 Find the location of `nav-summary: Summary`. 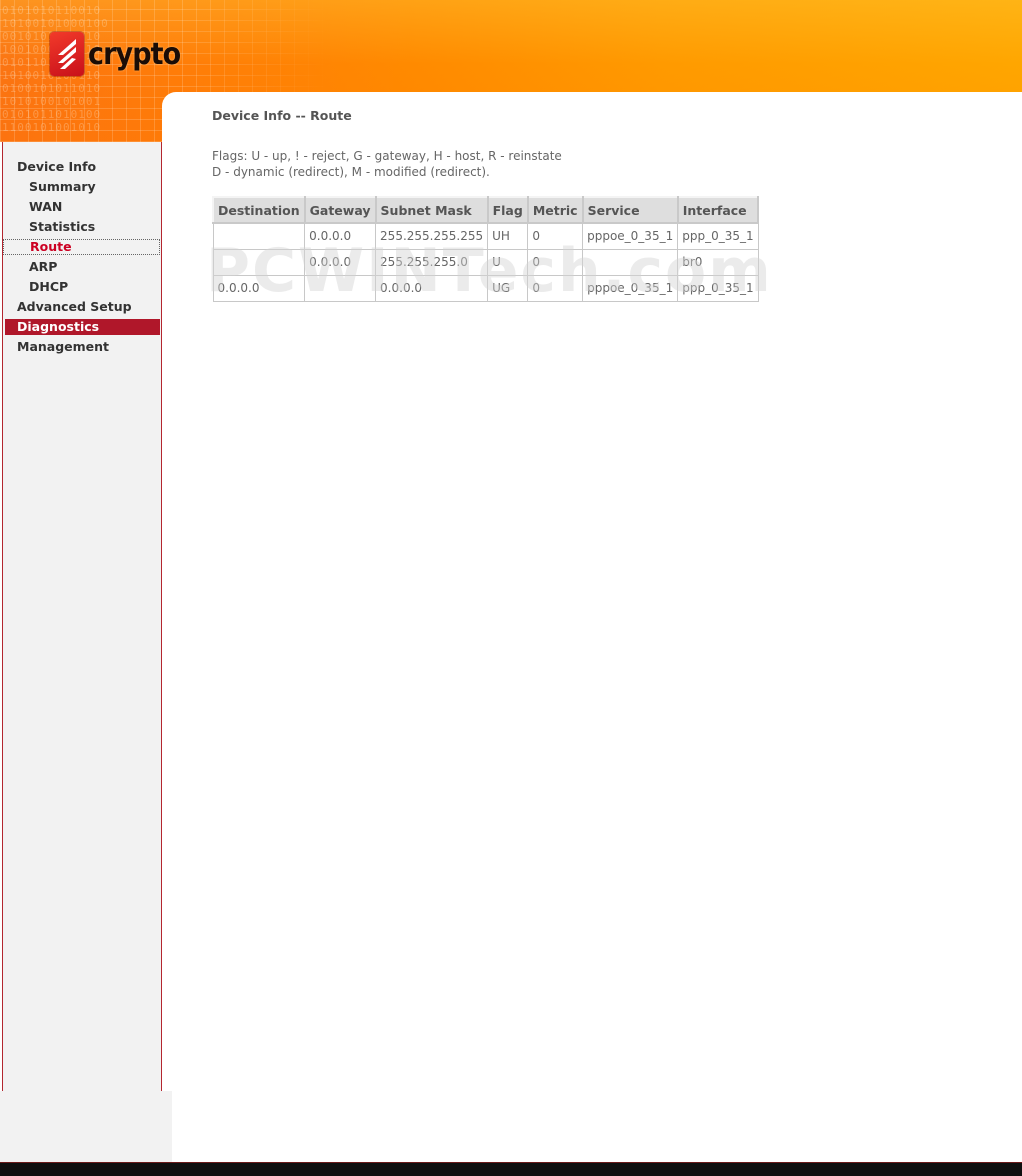

nav-summary: Summary is located at coordinates (81, 187).